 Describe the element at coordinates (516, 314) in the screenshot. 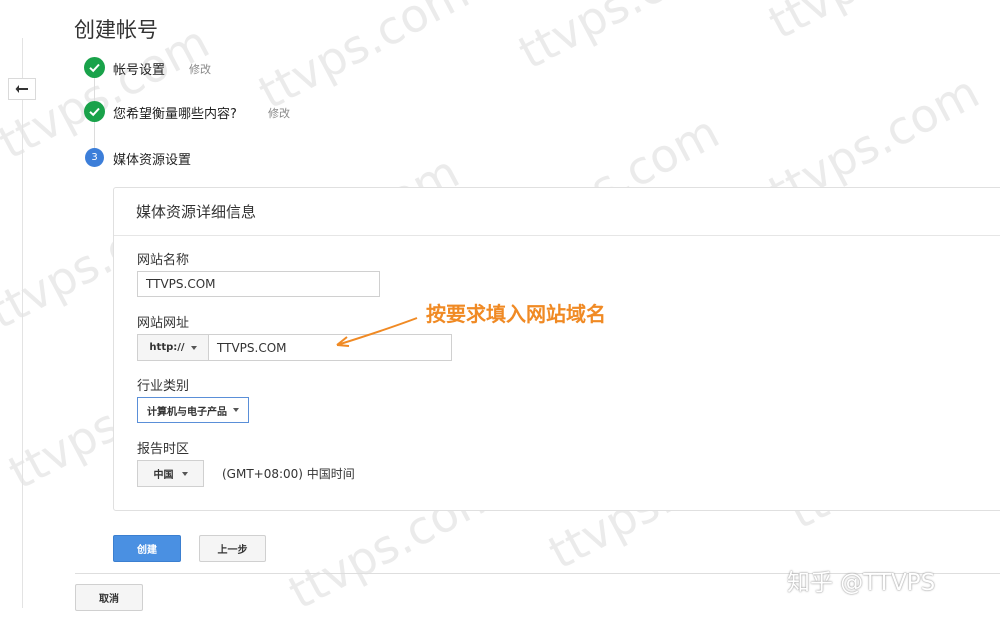

I see `annotation-text: 按要求填入网站域名` at that location.